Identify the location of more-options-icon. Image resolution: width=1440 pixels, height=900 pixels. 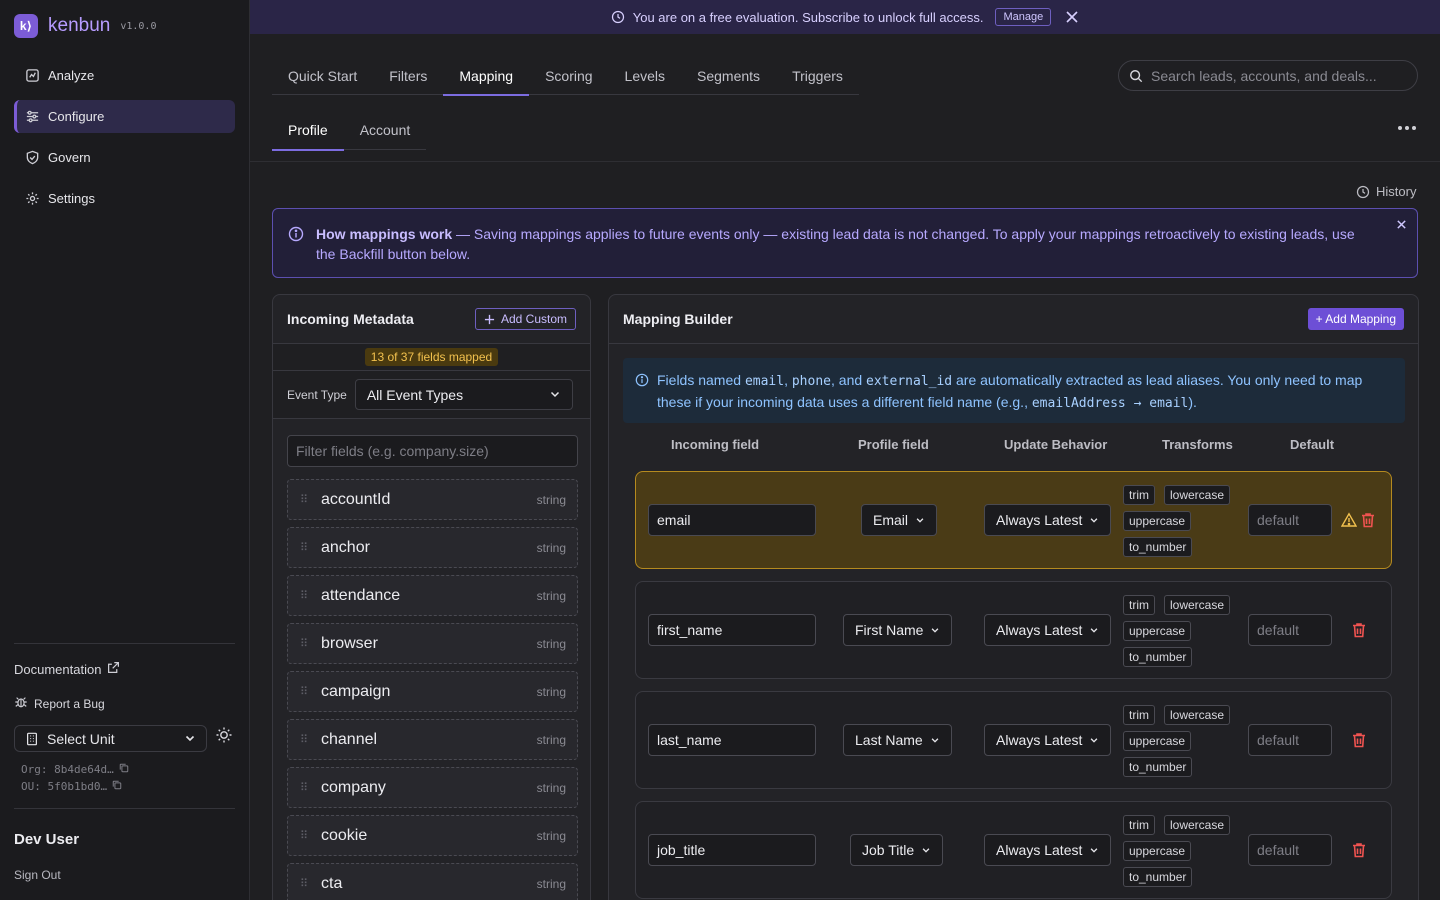
(1407, 128).